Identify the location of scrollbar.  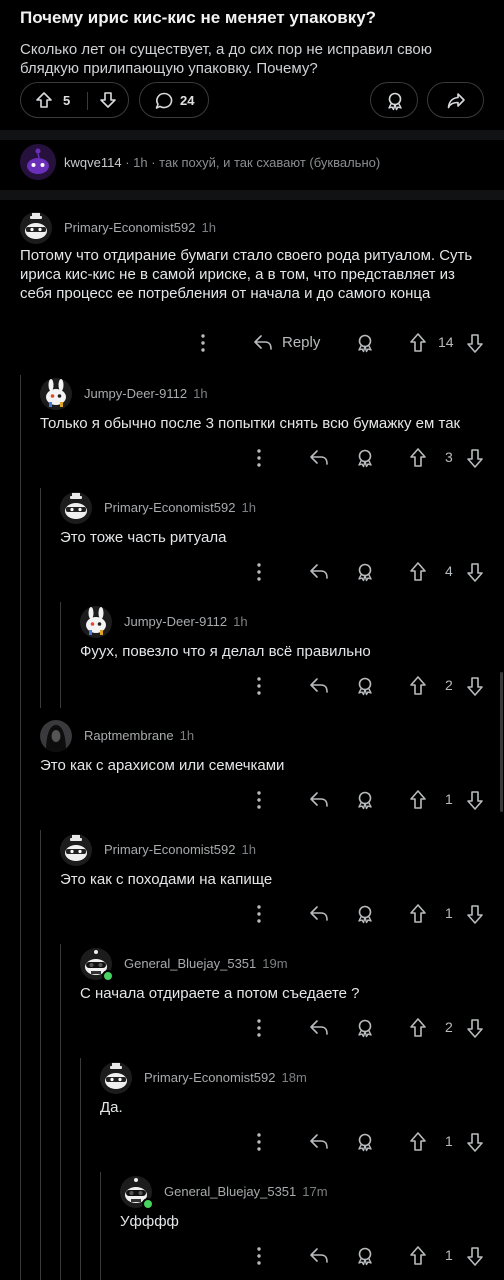
(501, 742).